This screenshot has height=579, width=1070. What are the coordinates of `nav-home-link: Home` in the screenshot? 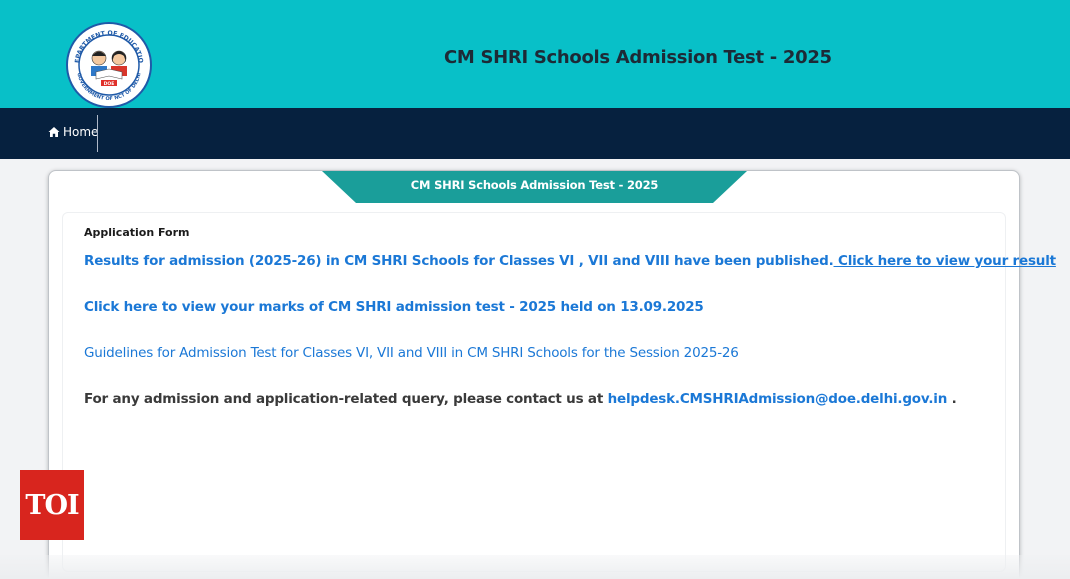 It's located at (73, 130).